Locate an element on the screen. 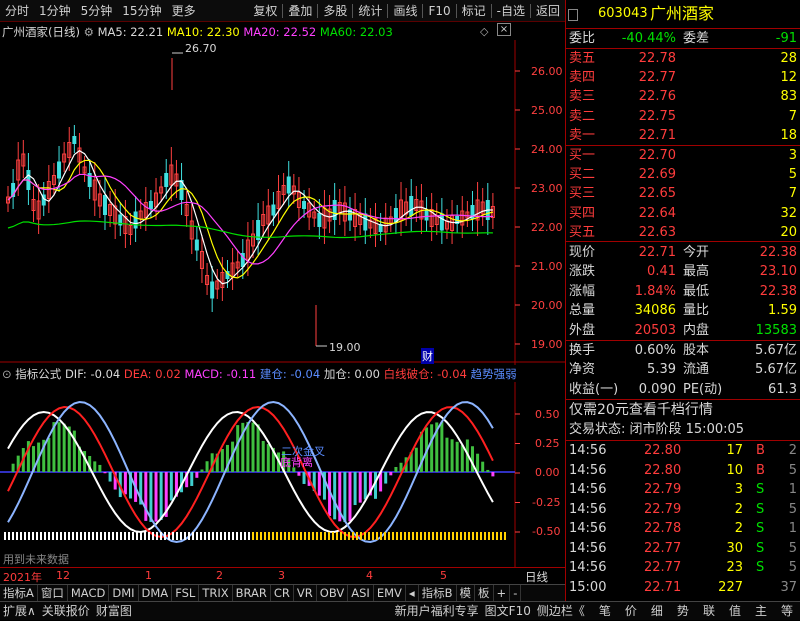 This screenshot has width=800, height=621. tick-volume: 2 is located at coordinates (738, 528).